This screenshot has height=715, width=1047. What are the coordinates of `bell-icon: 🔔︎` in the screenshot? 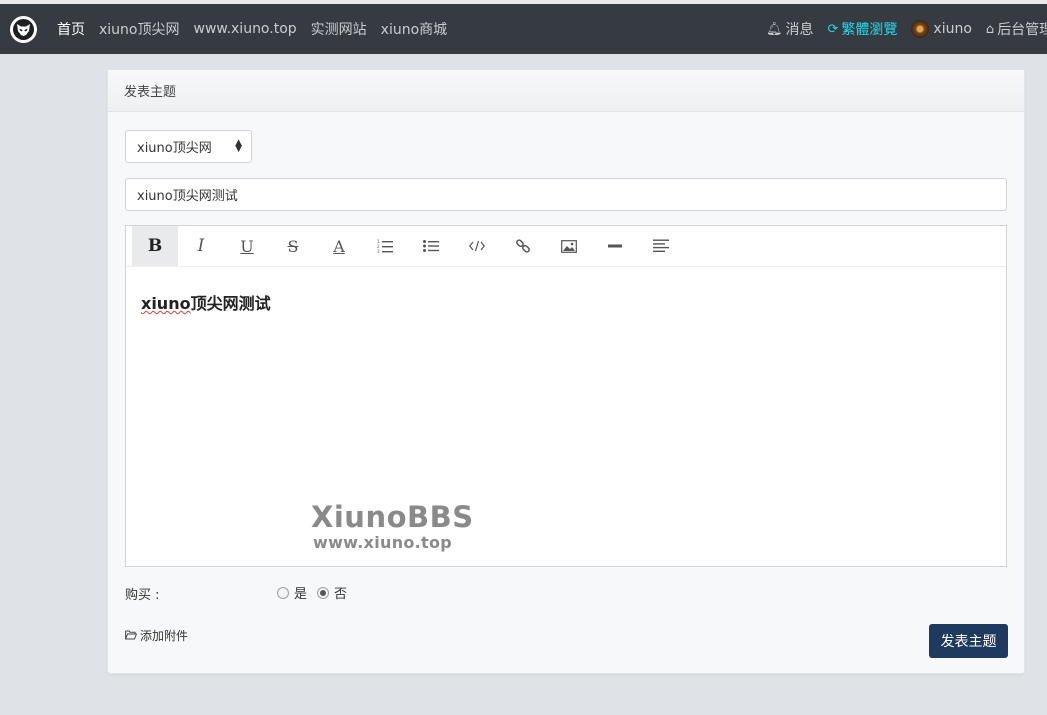 It's located at (774, 29).